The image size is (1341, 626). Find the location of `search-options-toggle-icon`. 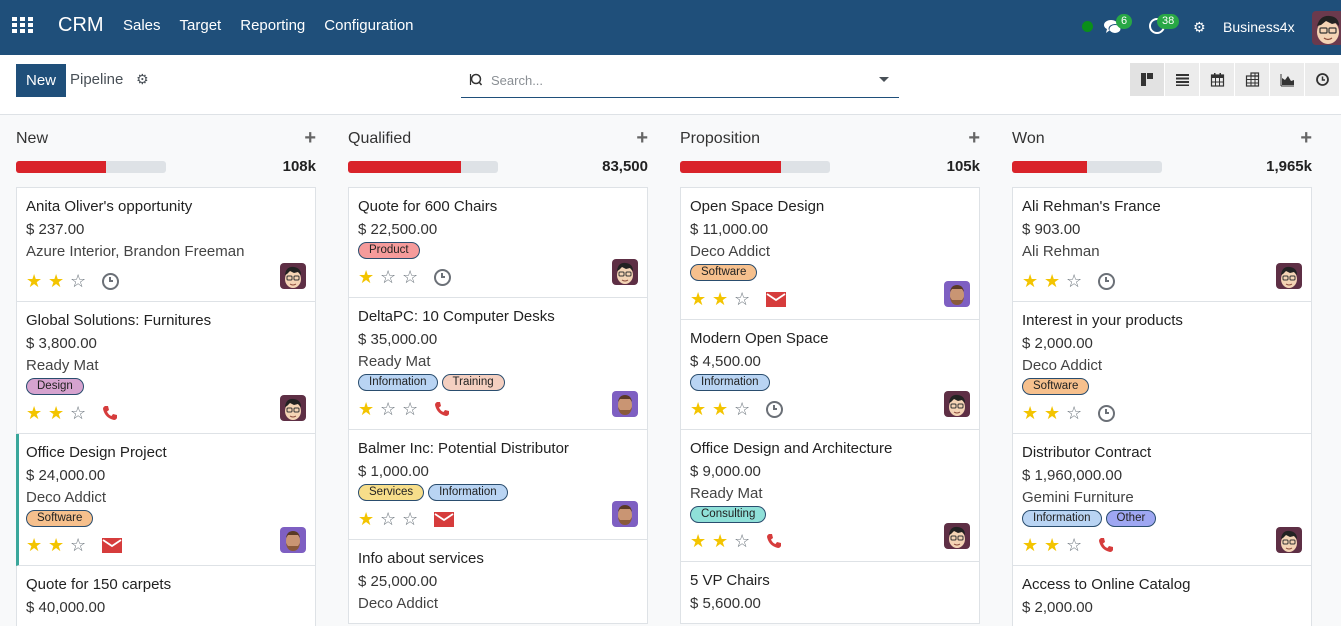

search-options-toggle-icon is located at coordinates (884, 79).